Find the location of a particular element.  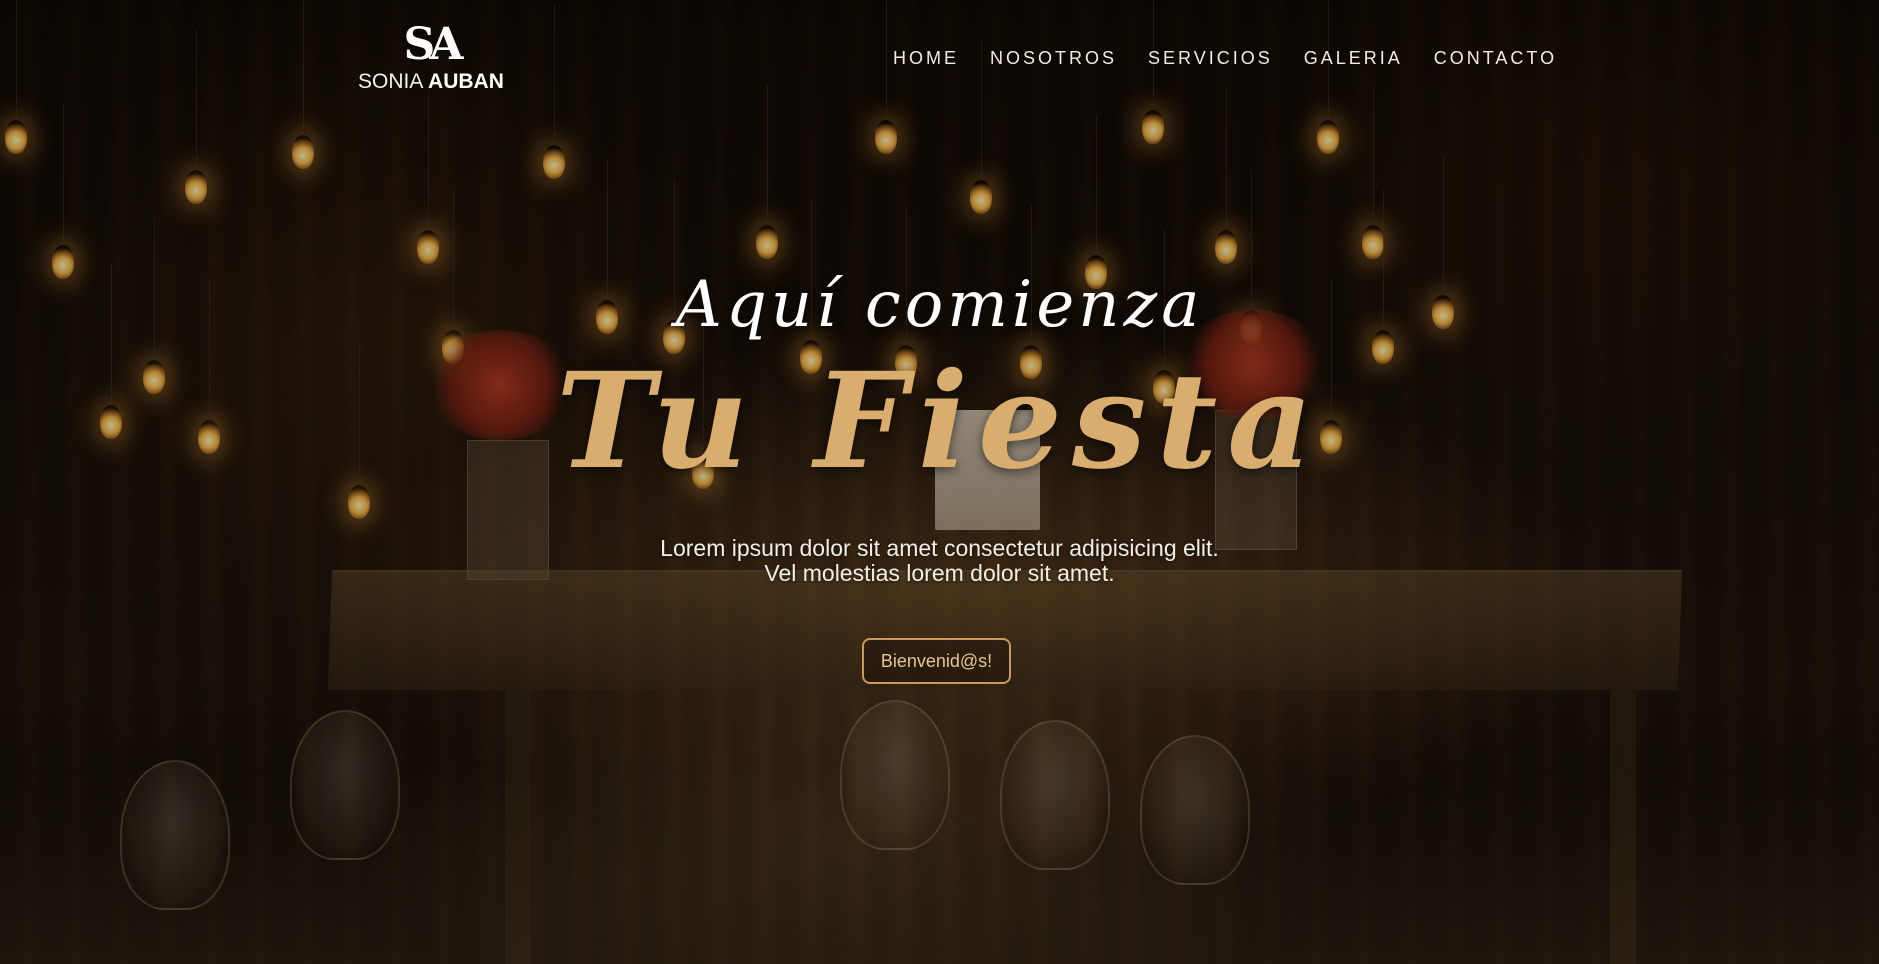

logo-name-light: SONIA is located at coordinates (390, 81).